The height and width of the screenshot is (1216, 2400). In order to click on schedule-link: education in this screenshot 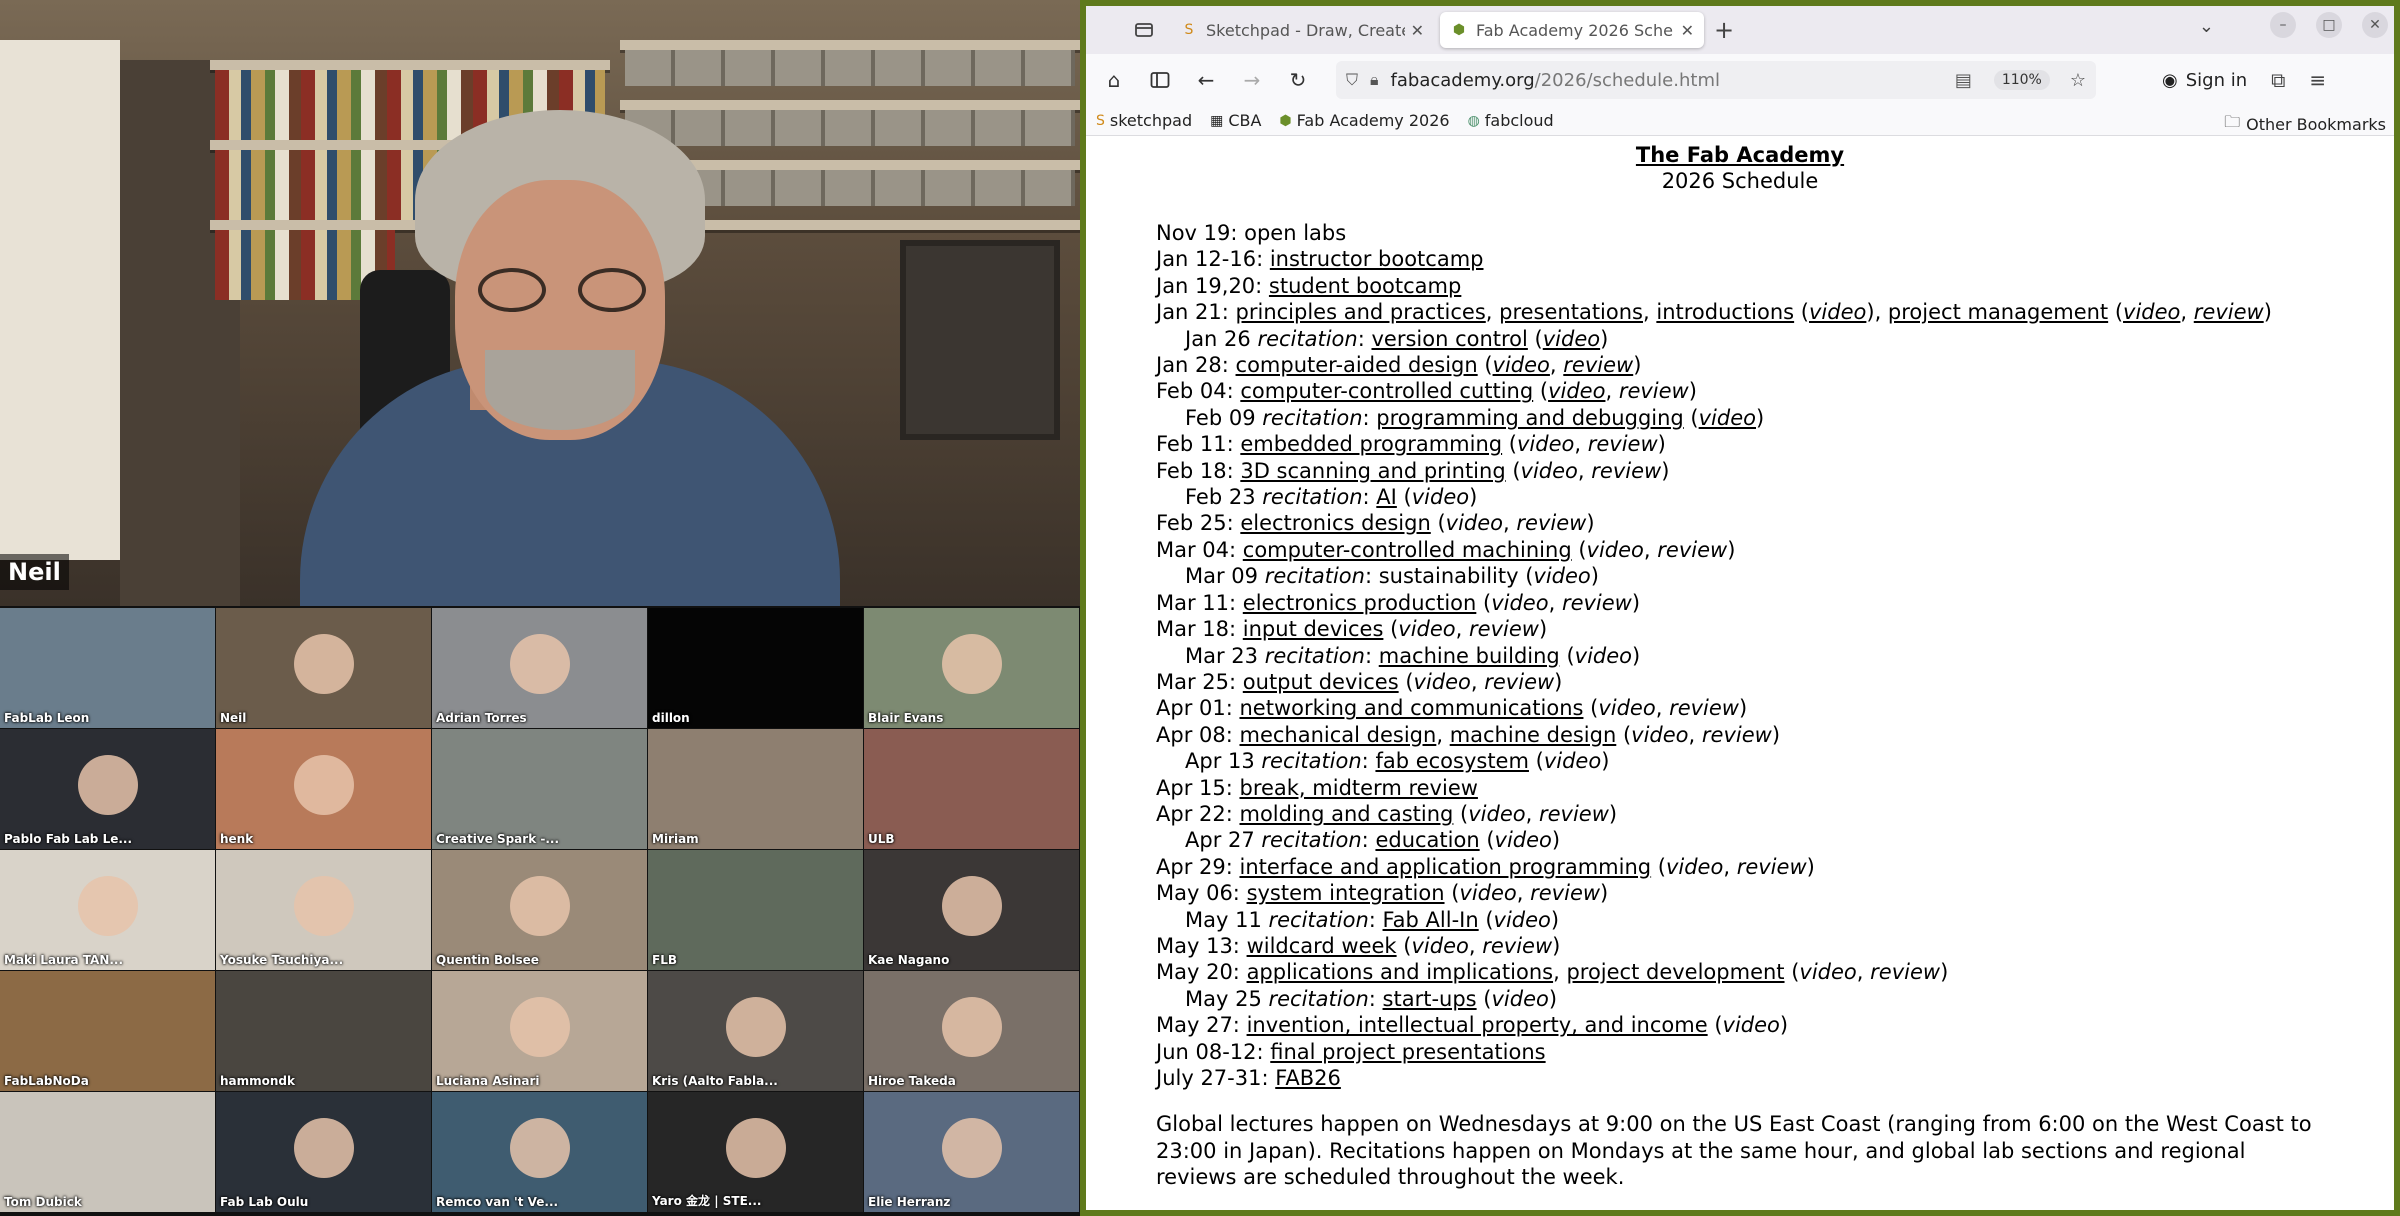, I will do `click(1427, 840)`.